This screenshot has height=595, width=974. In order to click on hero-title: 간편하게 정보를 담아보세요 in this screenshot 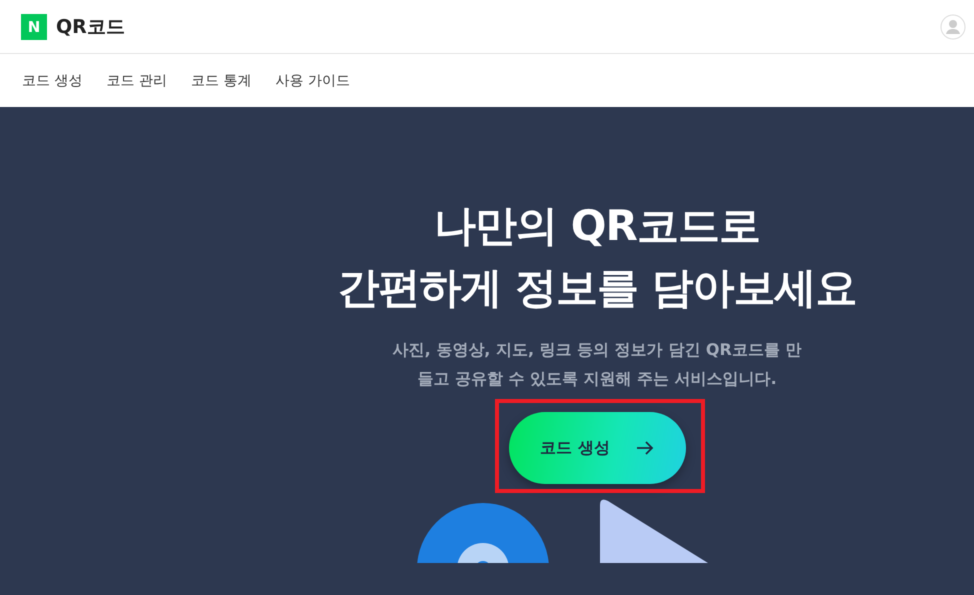, I will do `click(597, 288)`.